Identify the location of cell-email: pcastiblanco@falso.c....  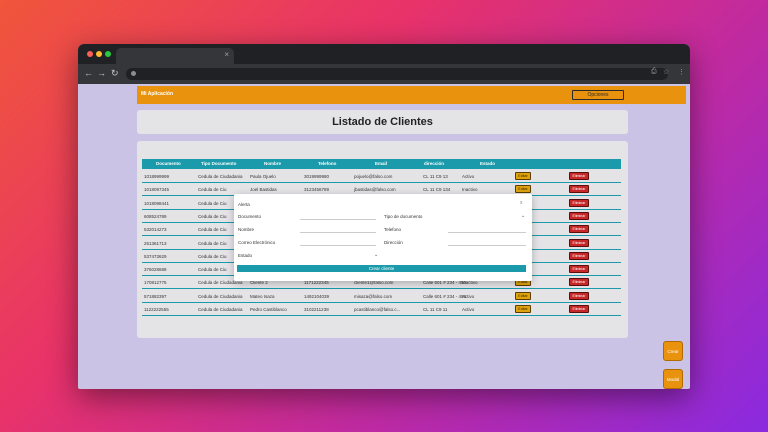
(377, 309).